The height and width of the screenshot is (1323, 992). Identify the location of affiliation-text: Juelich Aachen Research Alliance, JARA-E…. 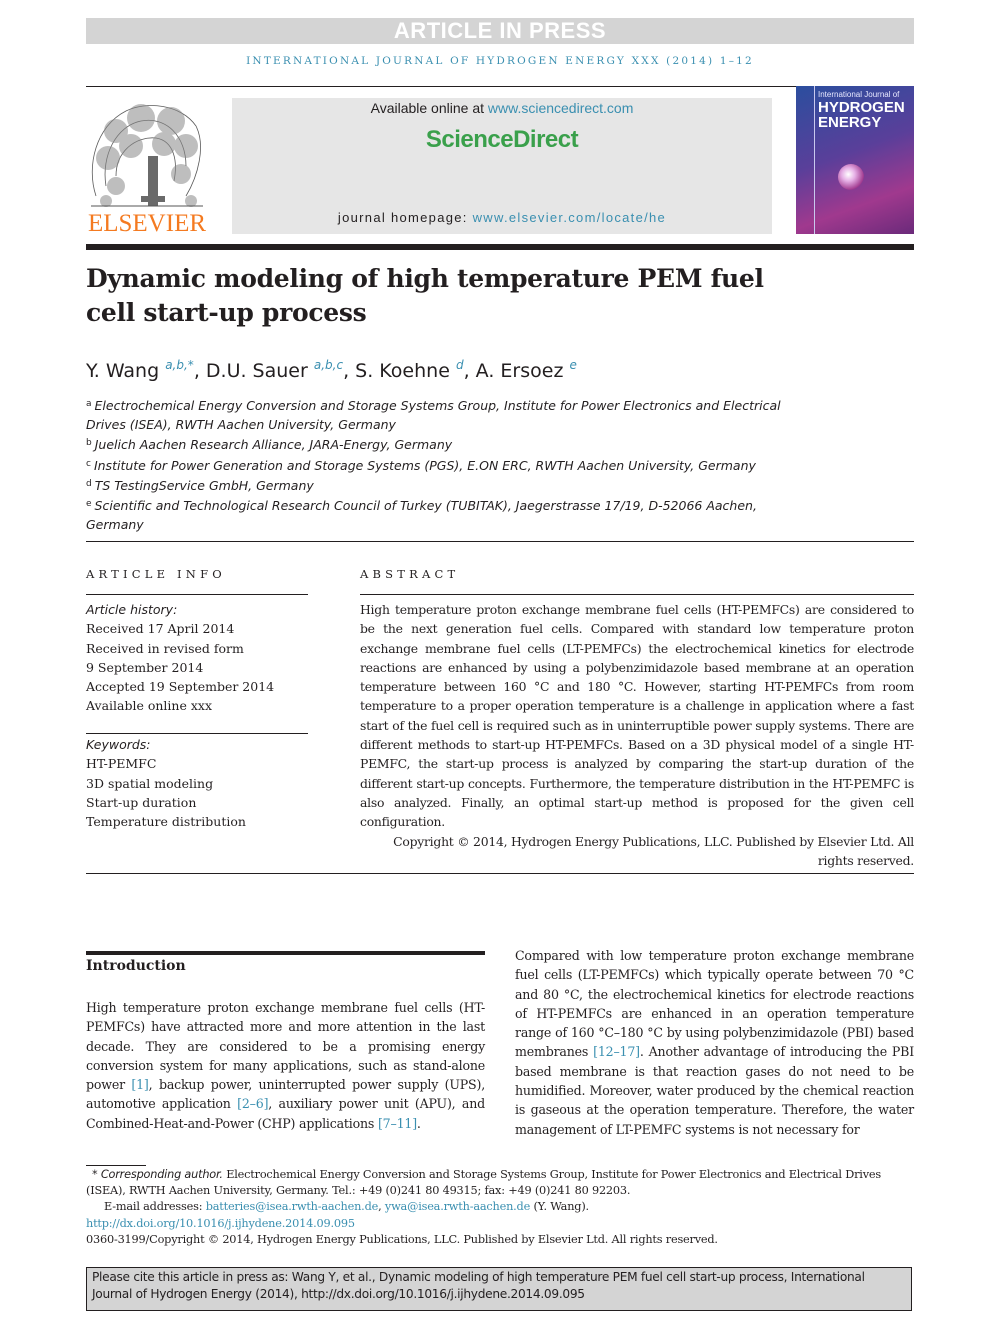
(273, 445).